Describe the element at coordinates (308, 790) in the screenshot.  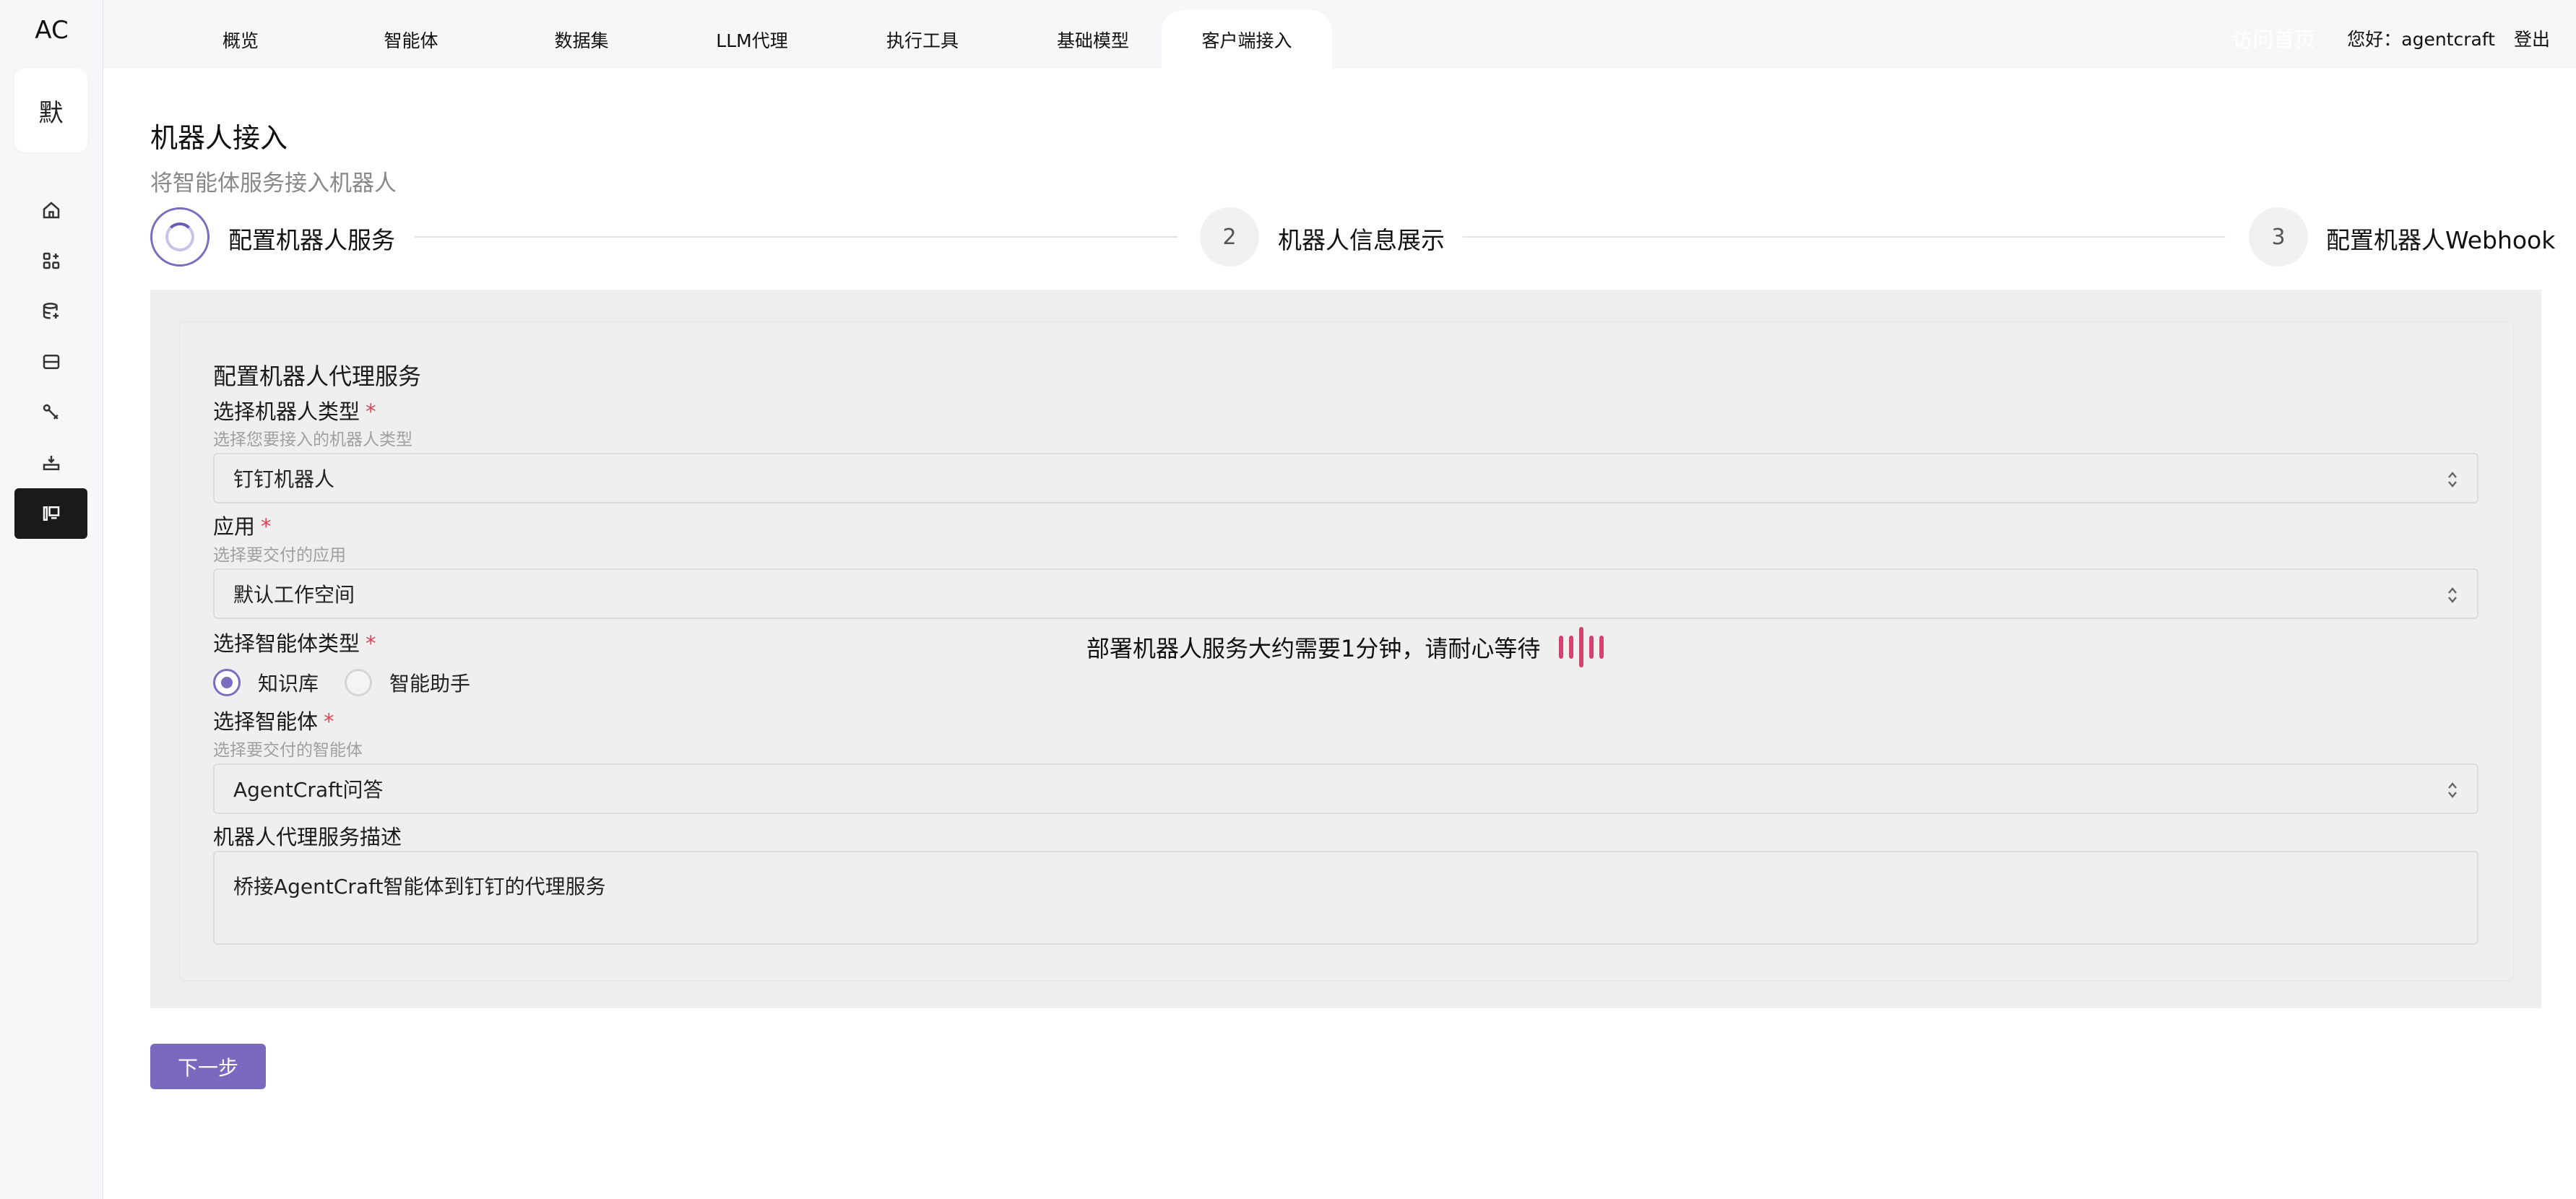
I see `agent-value: AgentCraft问答` at that location.